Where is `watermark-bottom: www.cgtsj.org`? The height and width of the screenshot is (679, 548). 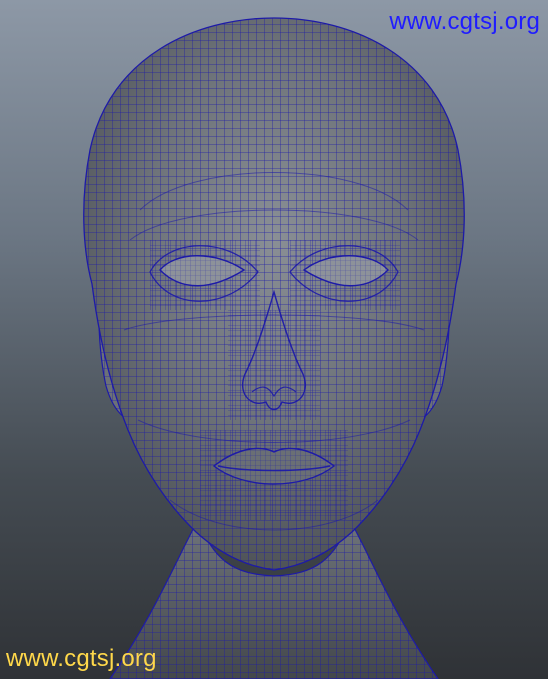 watermark-bottom: www.cgtsj.org is located at coordinates (81, 658).